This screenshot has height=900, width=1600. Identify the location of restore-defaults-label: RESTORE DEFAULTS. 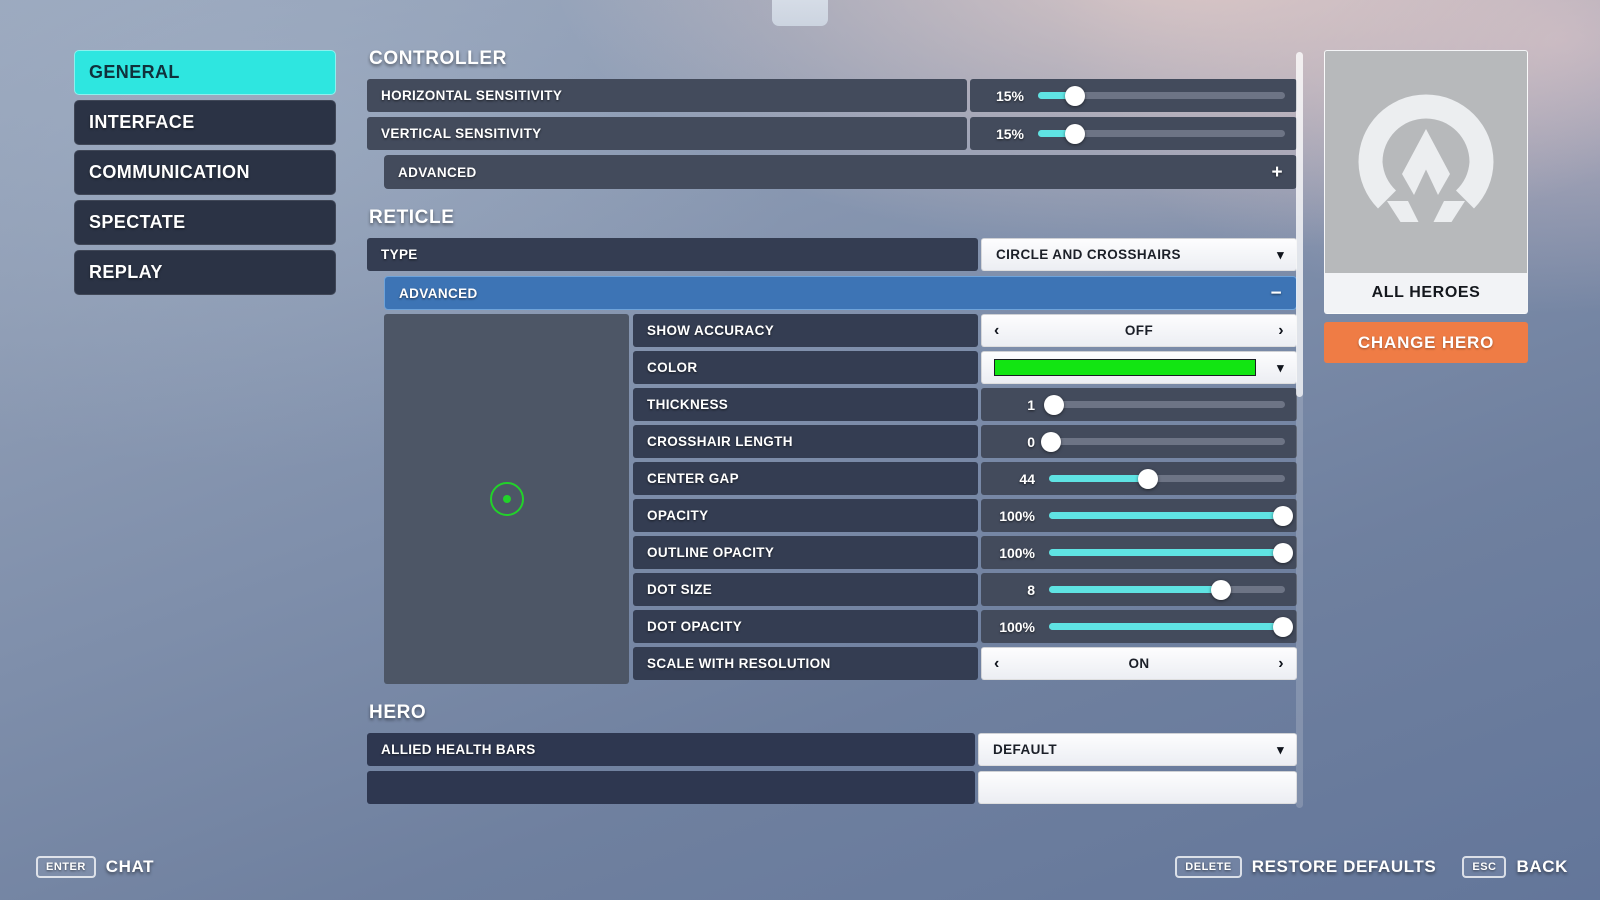
(1344, 866).